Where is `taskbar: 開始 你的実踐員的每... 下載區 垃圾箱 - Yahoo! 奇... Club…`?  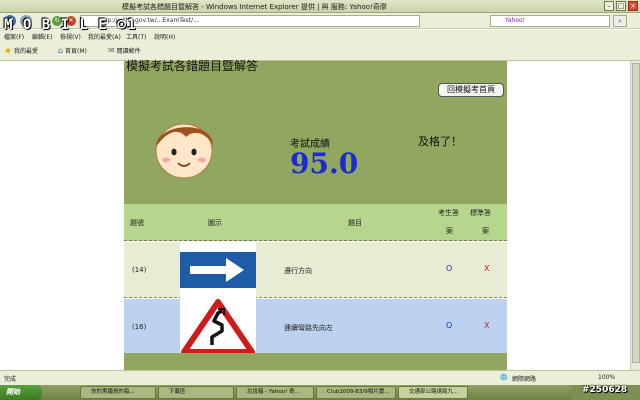
taskbar: 開始 你的実踐員的每... 下載區 垃圾箱 - Yahoo! 奇... Club… is located at coordinates (320, 392).